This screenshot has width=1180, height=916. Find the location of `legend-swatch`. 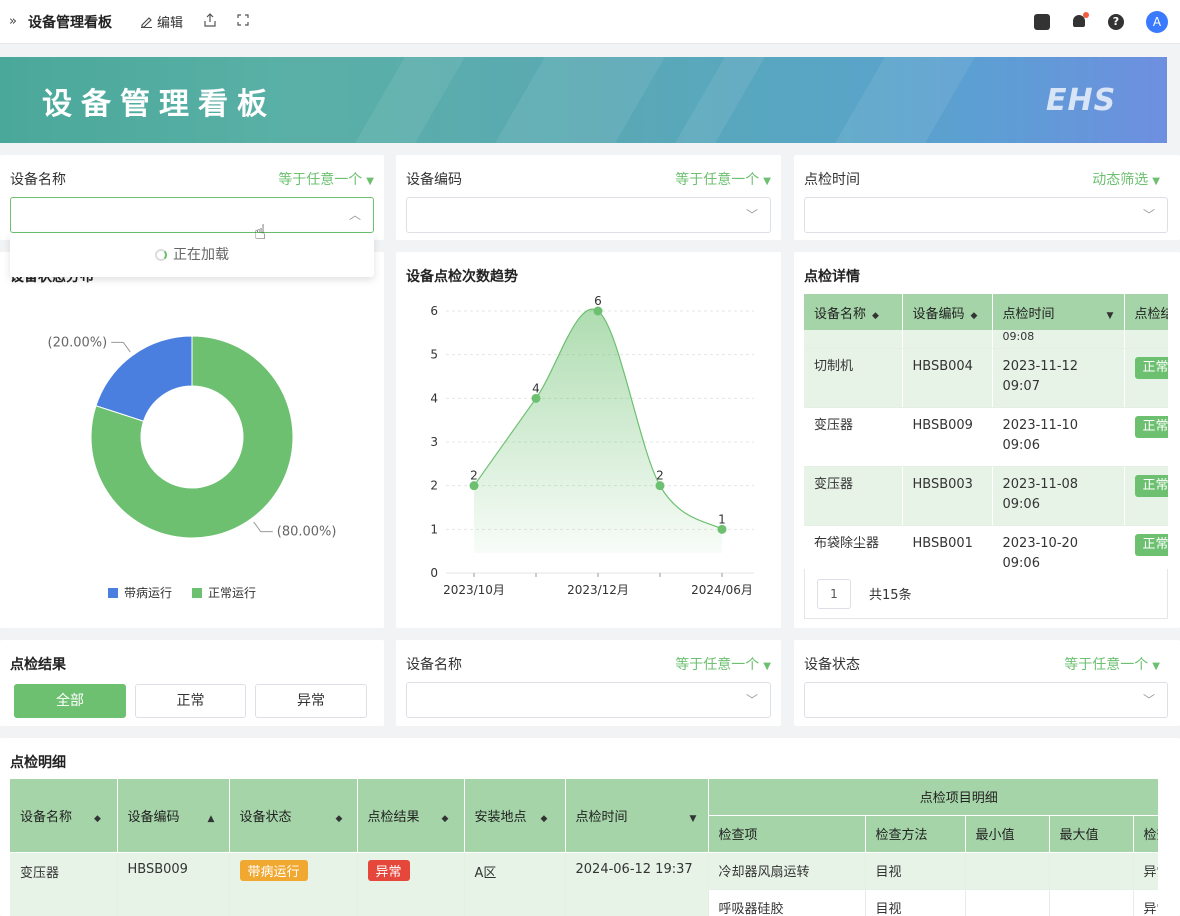

legend-swatch is located at coordinates (197, 593).